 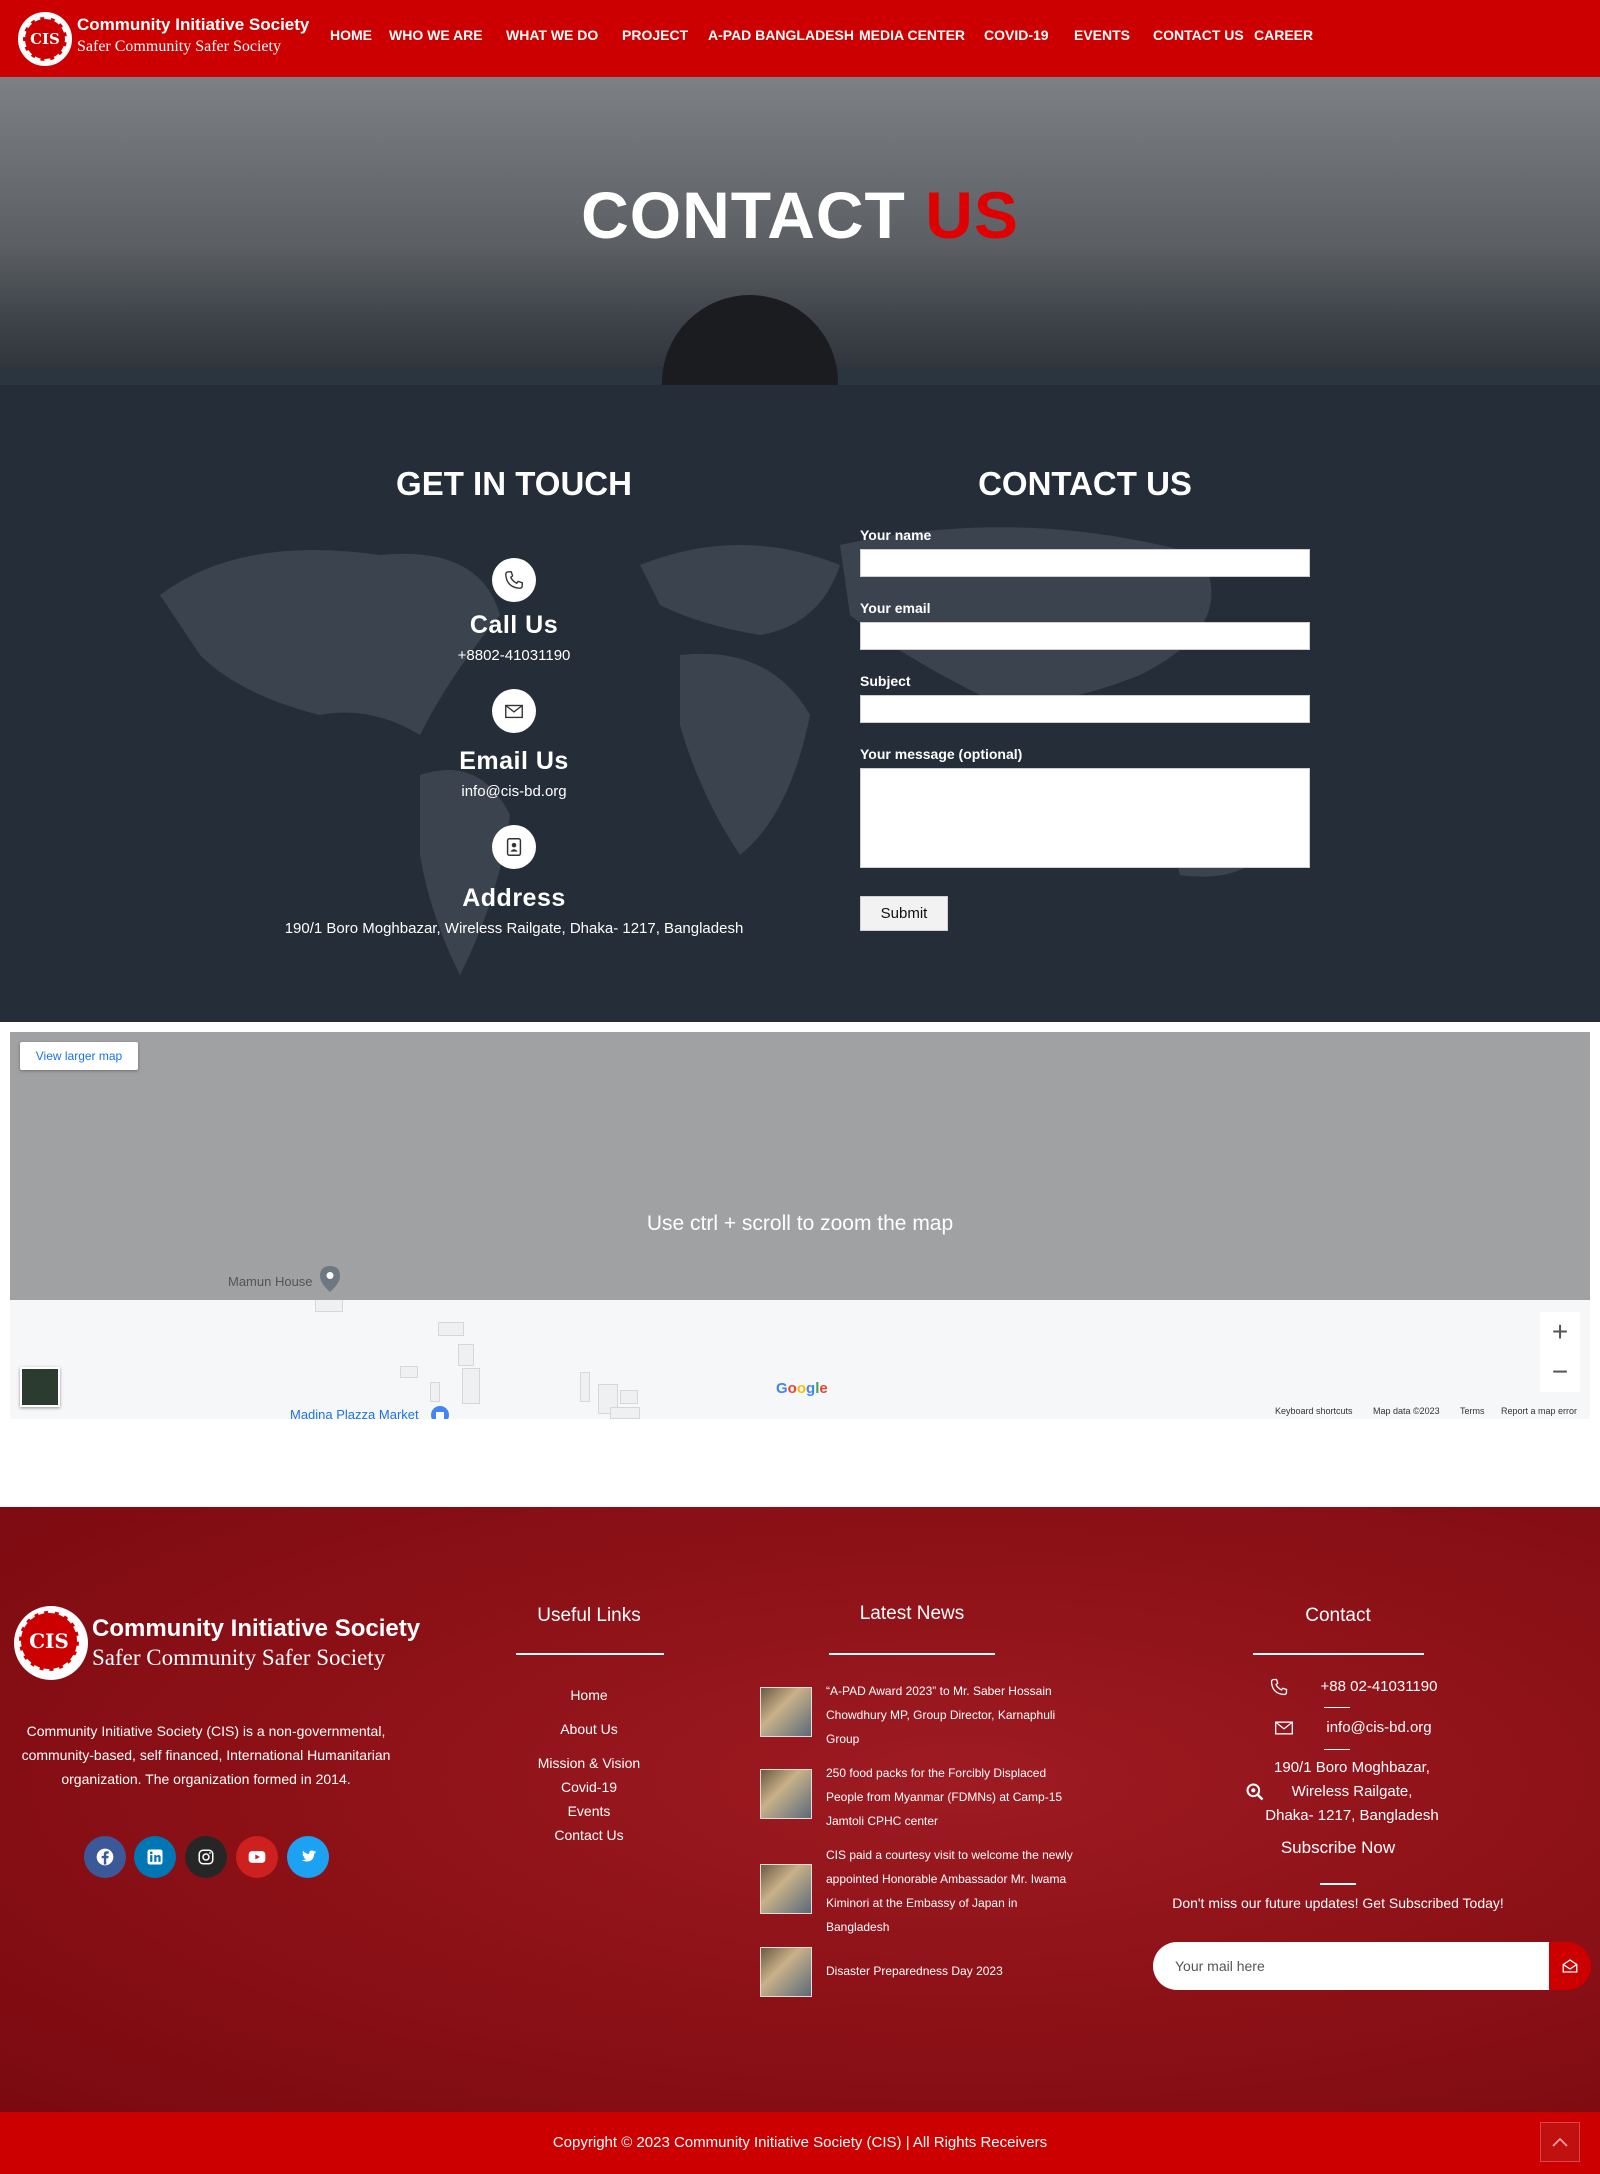 What do you see at coordinates (40, 1387) in the screenshot?
I see `map-satellite-toggle` at bounding box center [40, 1387].